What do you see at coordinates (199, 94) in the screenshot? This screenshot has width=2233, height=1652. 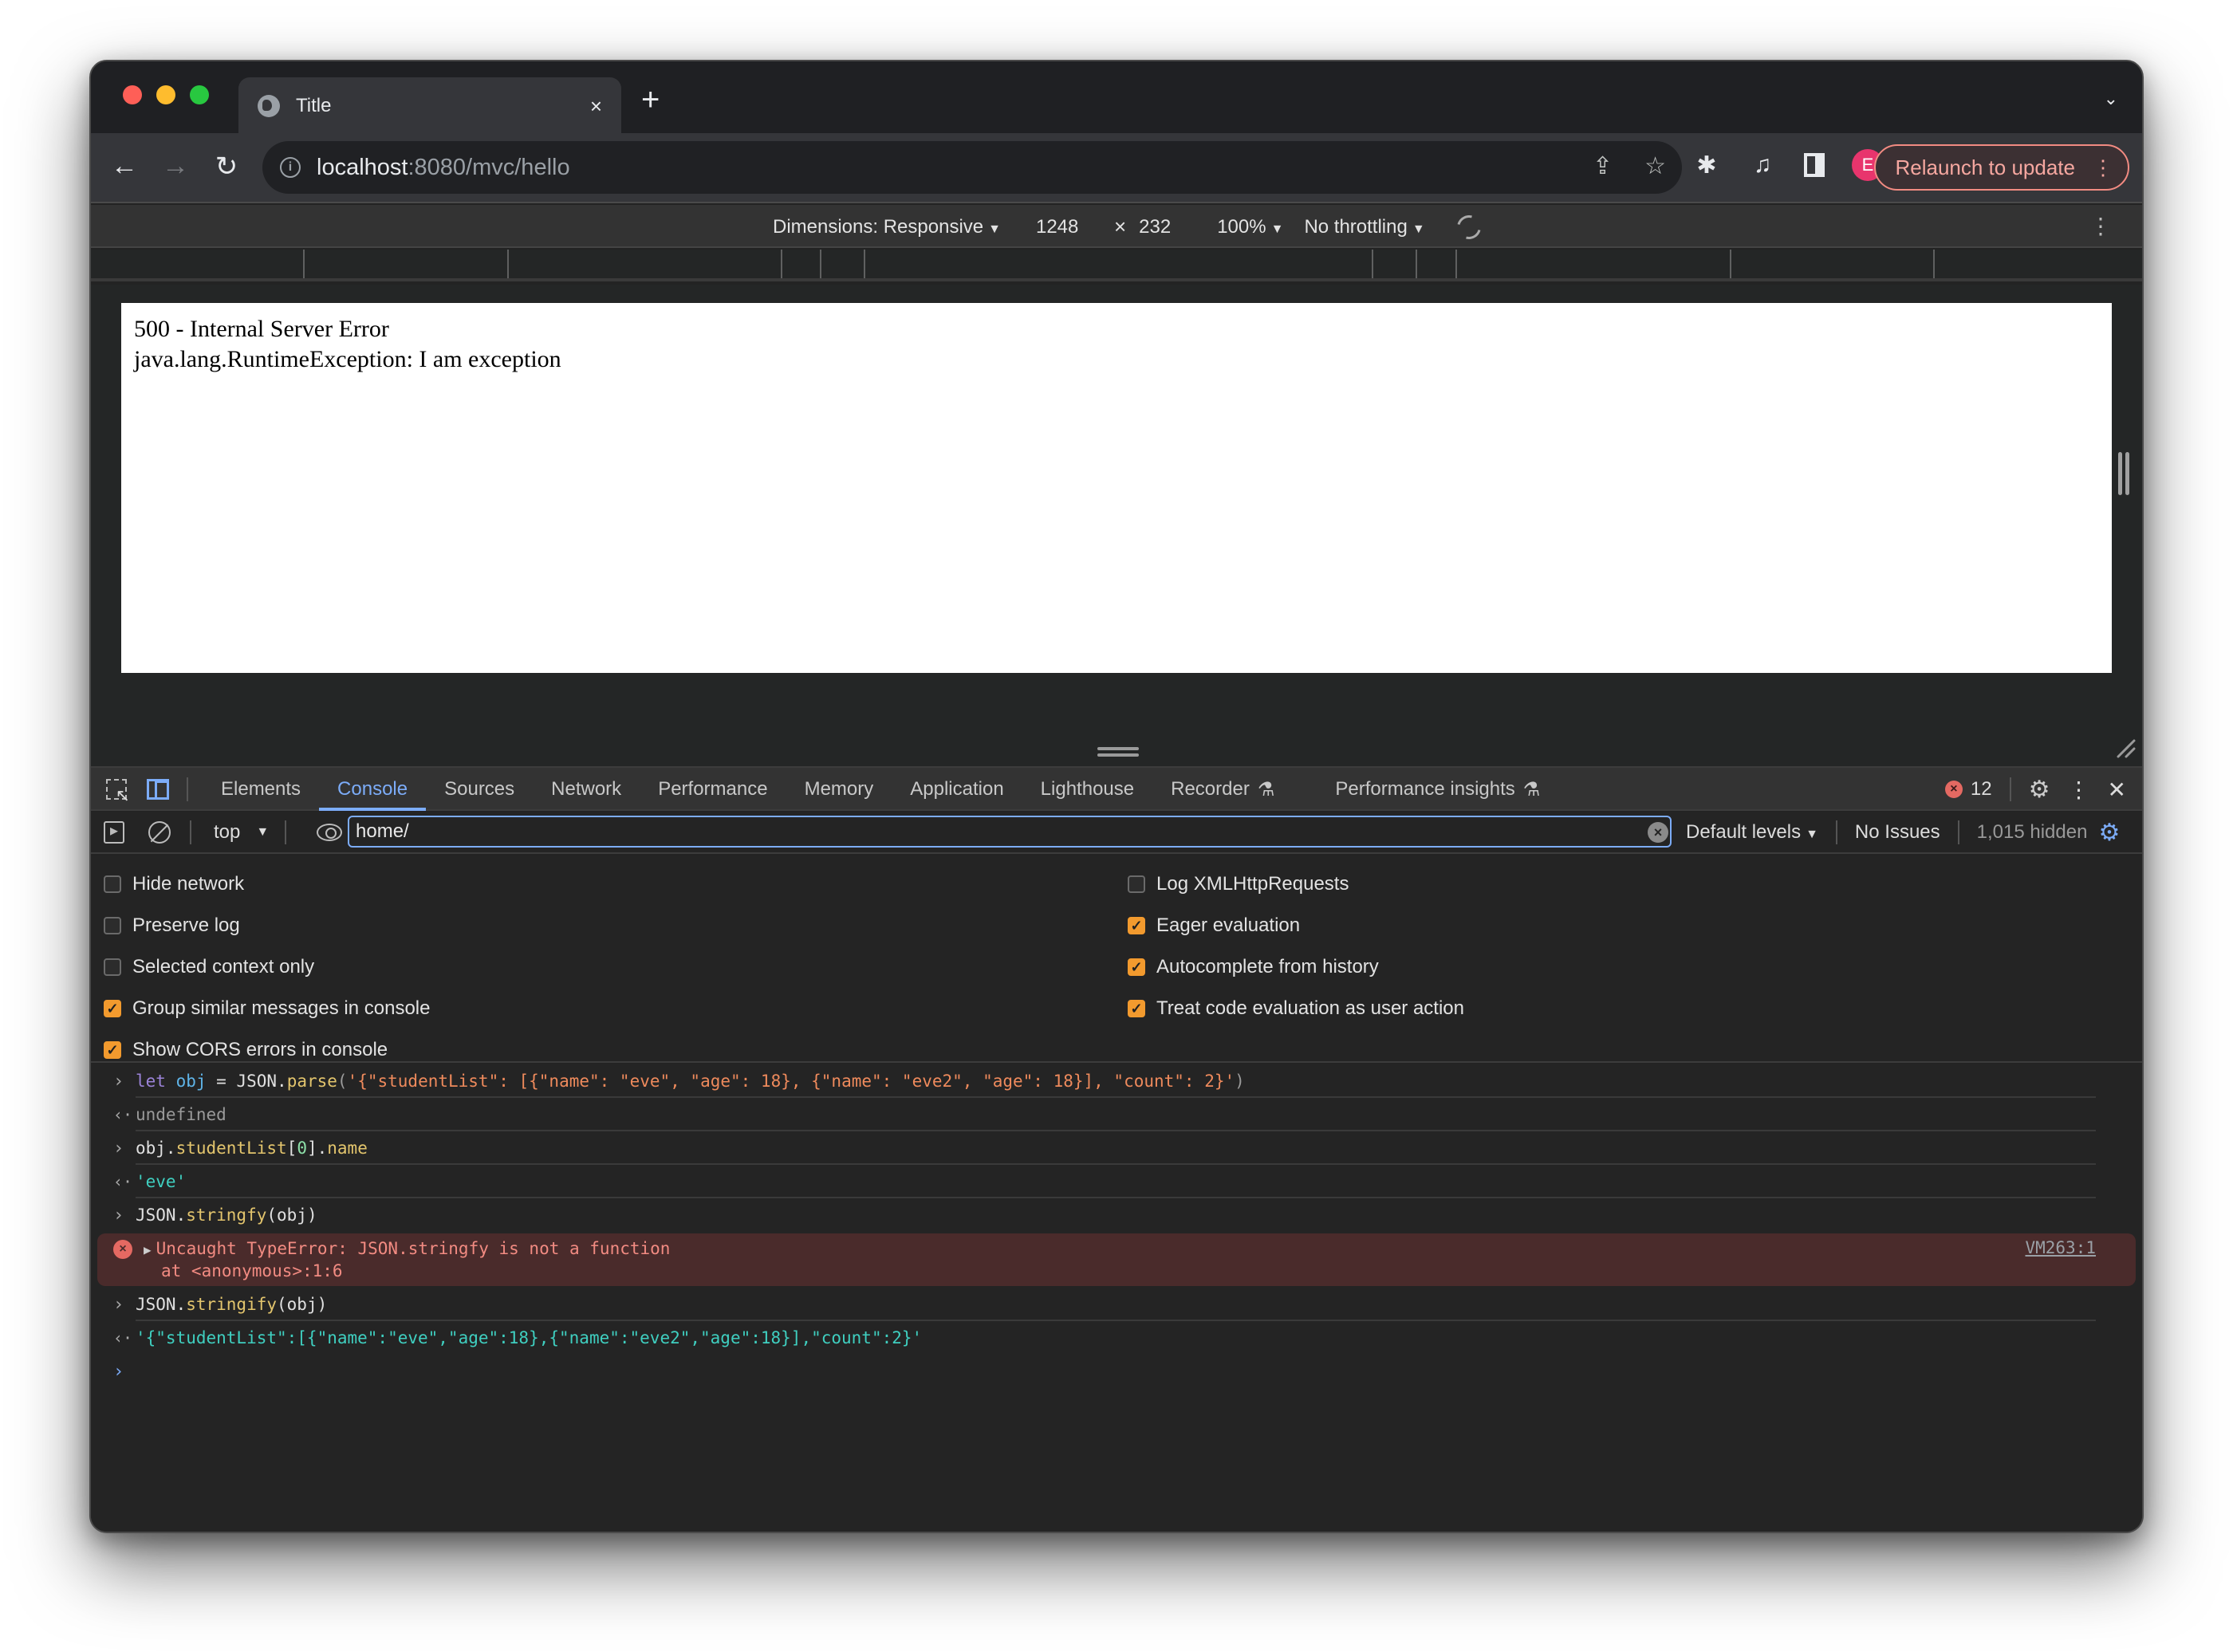 I see `maximize-window-button` at bounding box center [199, 94].